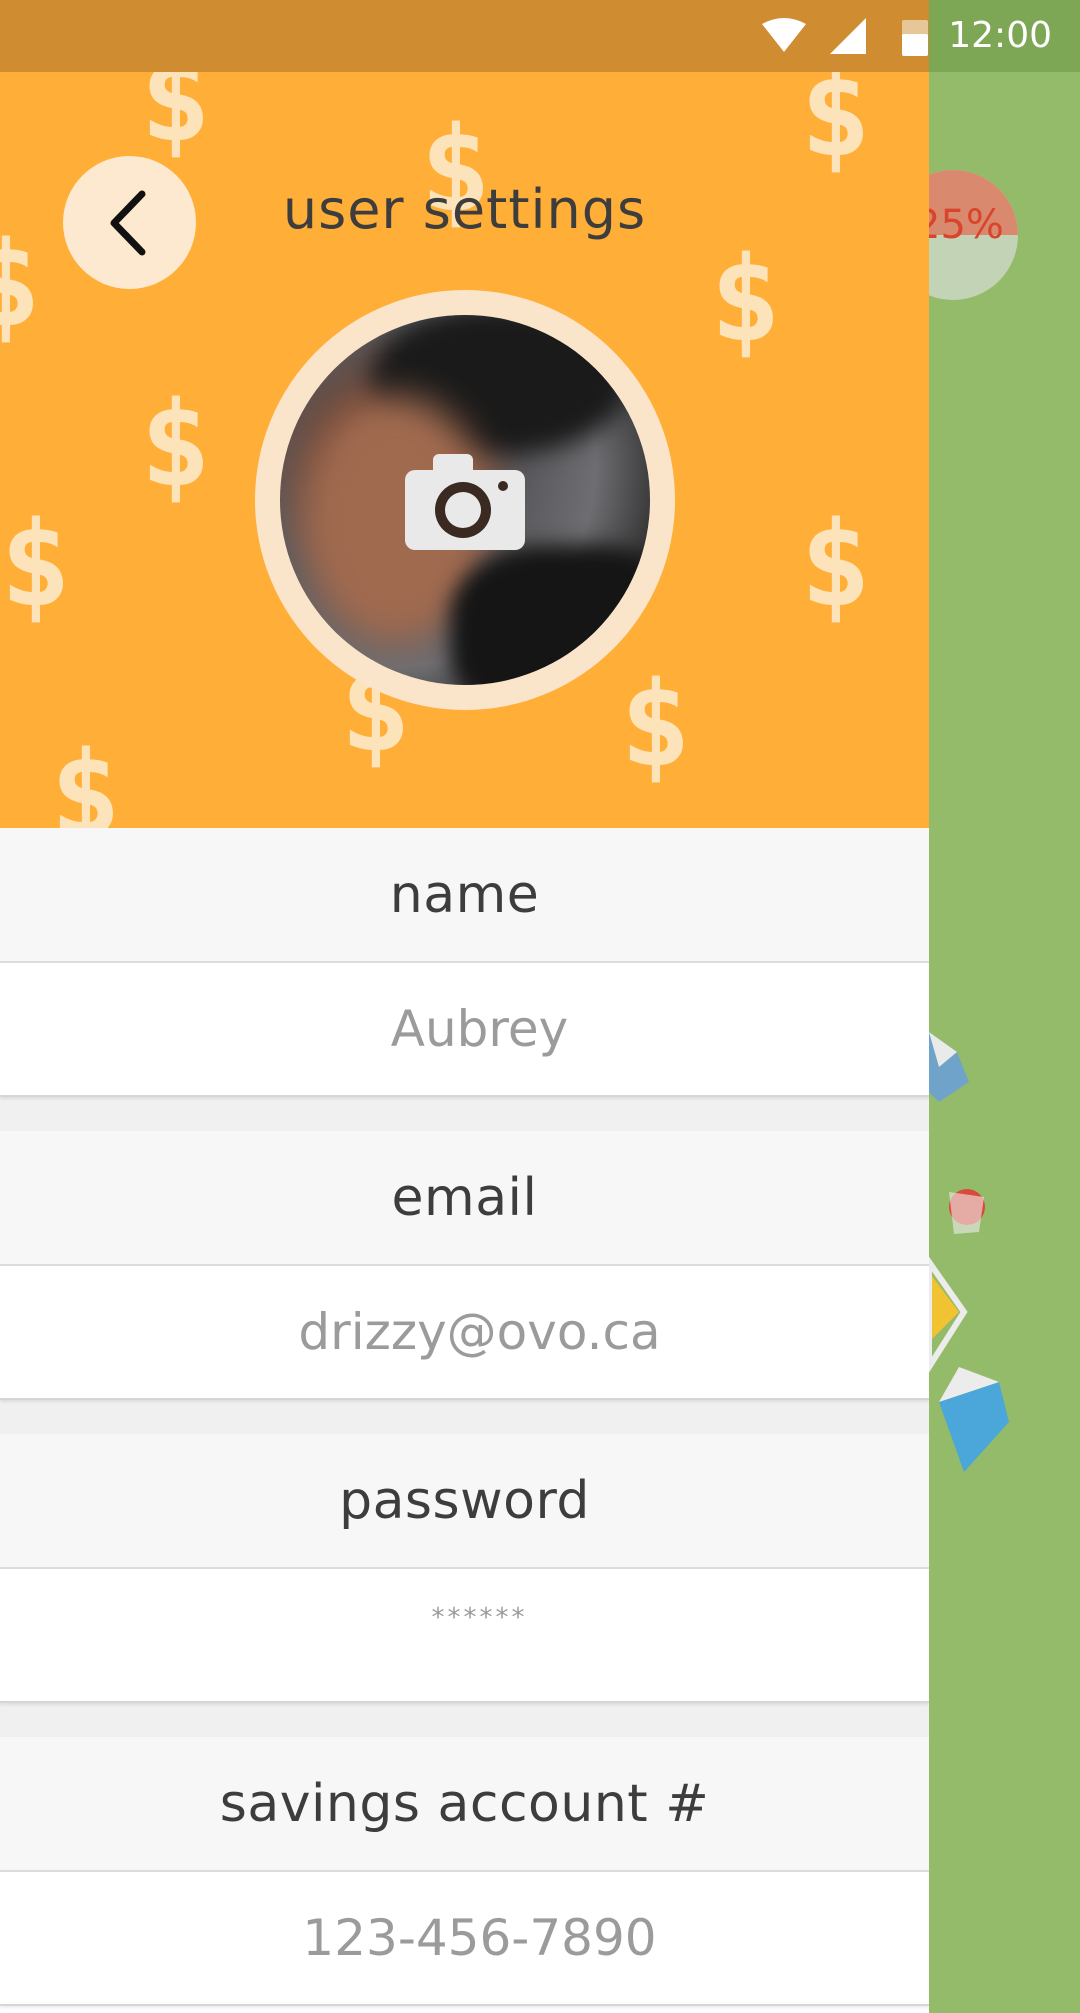 Image resolution: width=1080 pixels, height=2013 pixels. What do you see at coordinates (464, 1618) in the screenshot?
I see `password-field` at bounding box center [464, 1618].